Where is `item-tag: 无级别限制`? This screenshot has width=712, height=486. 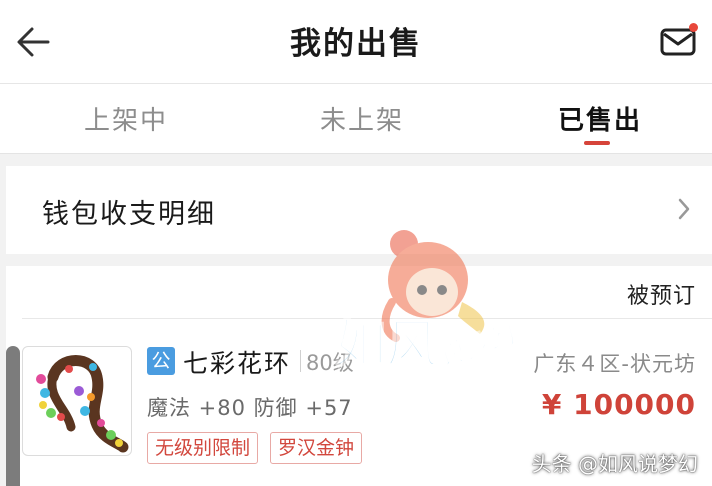 item-tag: 无级别限制 is located at coordinates (203, 448).